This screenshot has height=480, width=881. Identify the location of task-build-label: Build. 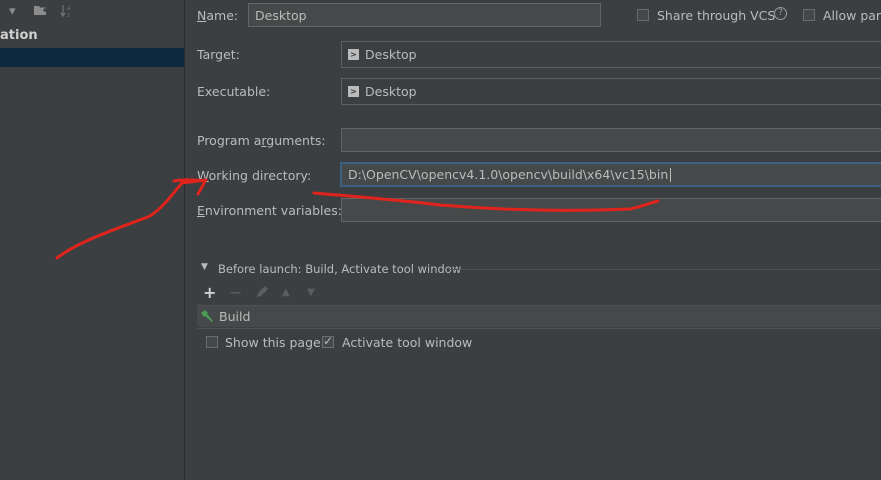
(235, 316).